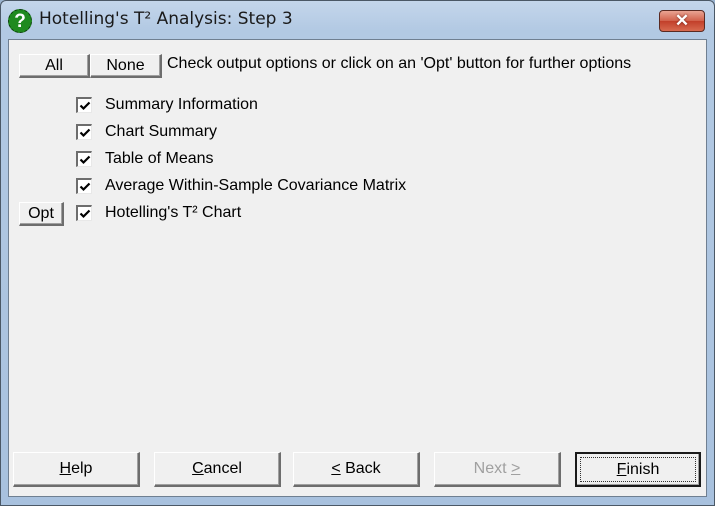 The image size is (715, 506). I want to click on finish-button: Finish, so click(638, 469).